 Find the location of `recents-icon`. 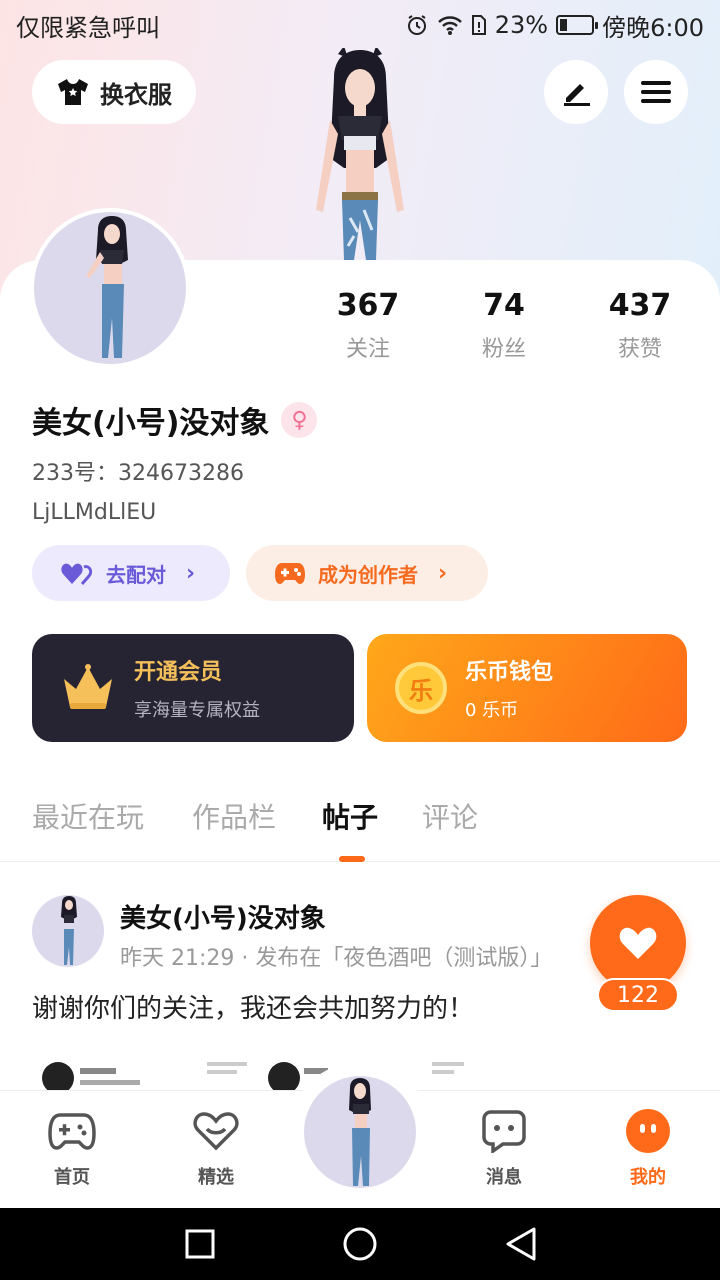

recents-icon is located at coordinates (200, 1244).